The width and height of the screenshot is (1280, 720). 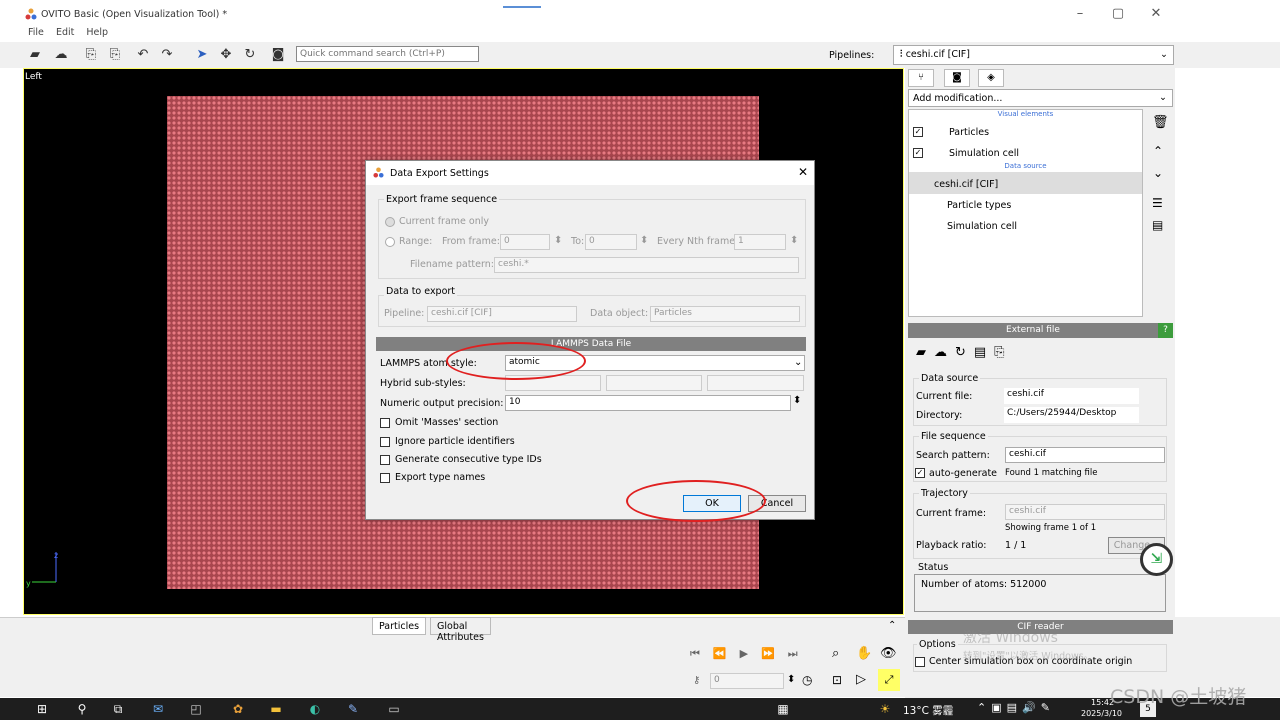 I want to click on terminal-icon: ▭, so click(x=394, y=709).